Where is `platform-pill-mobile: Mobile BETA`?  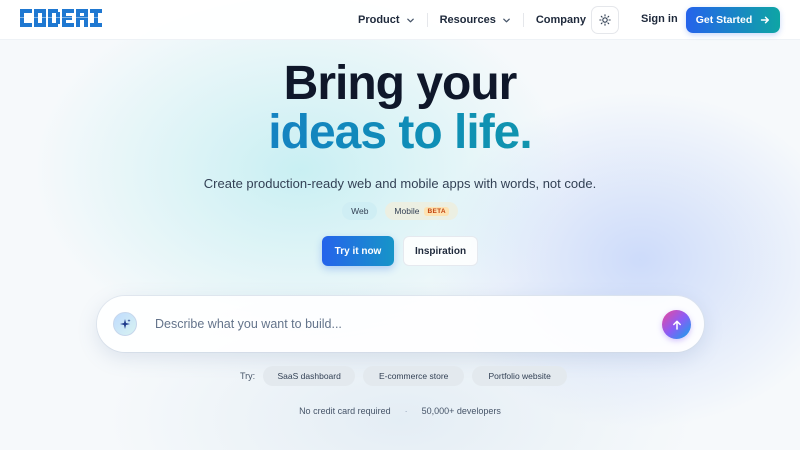
platform-pill-mobile: Mobile BETA is located at coordinates (421, 211).